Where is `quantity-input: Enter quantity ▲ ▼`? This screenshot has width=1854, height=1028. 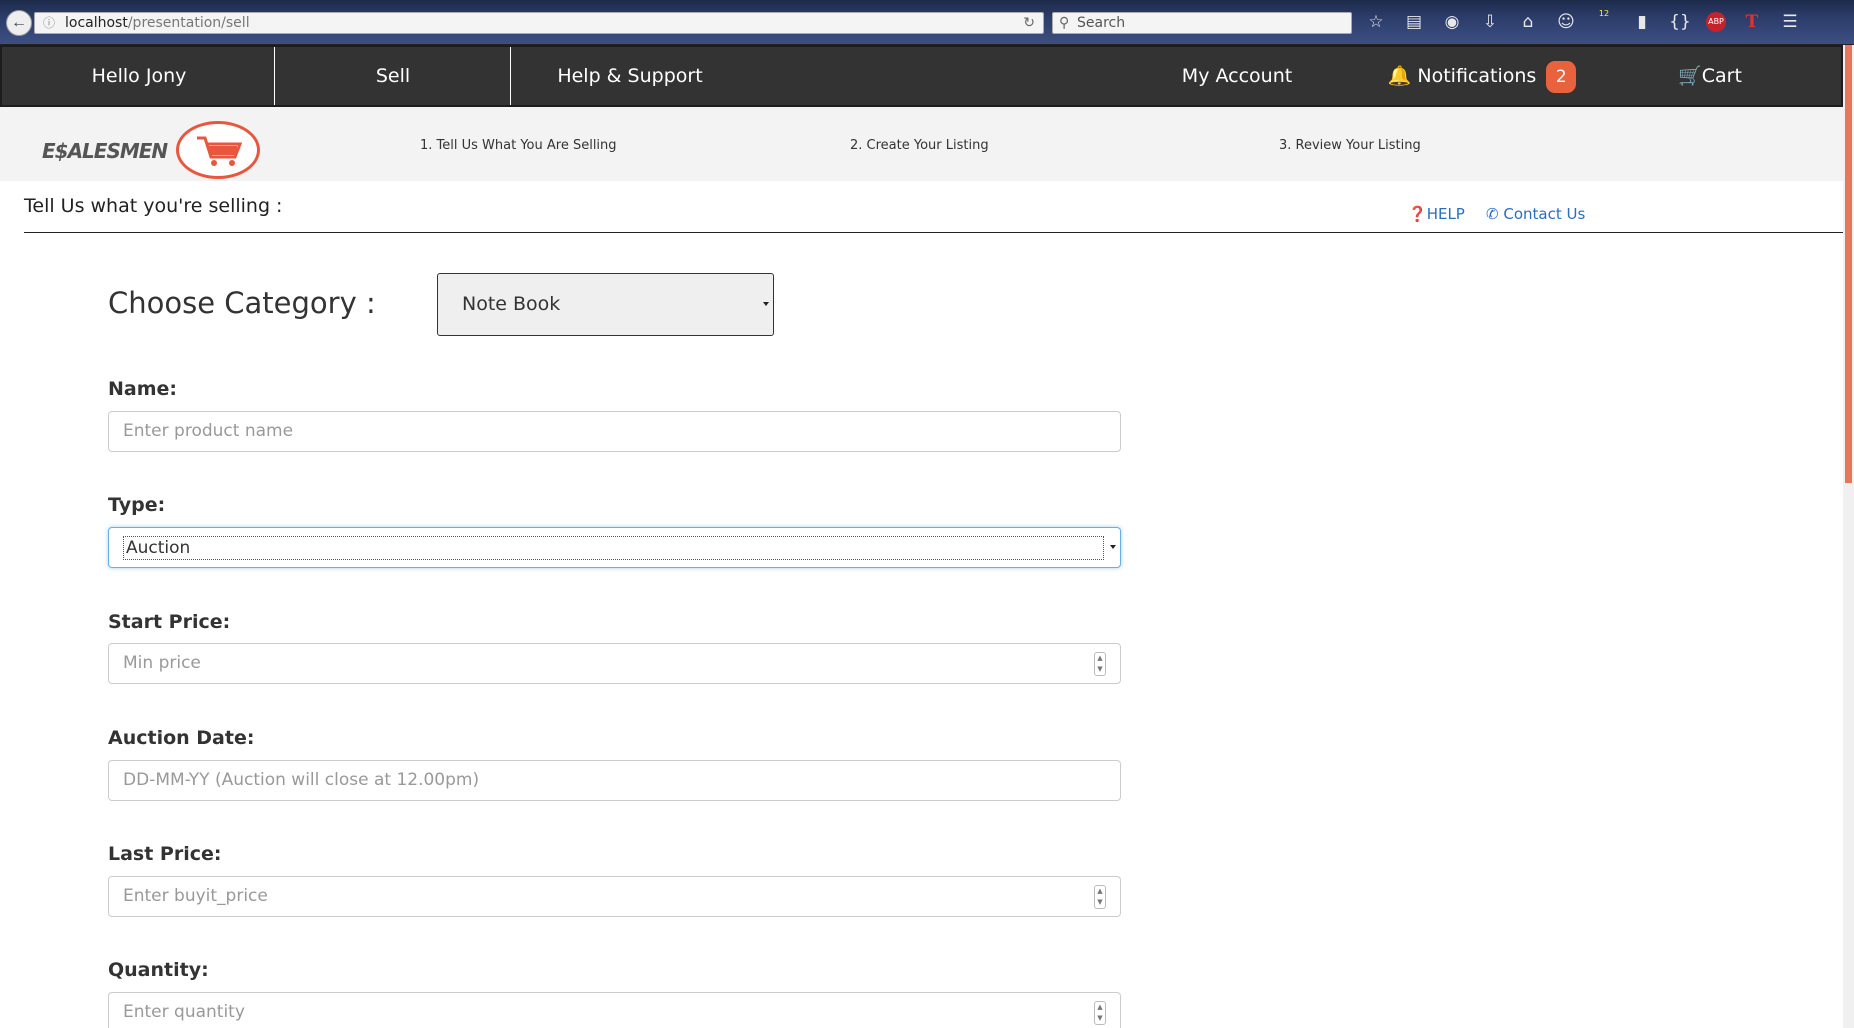 quantity-input: Enter quantity ▲ ▼ is located at coordinates (614, 1010).